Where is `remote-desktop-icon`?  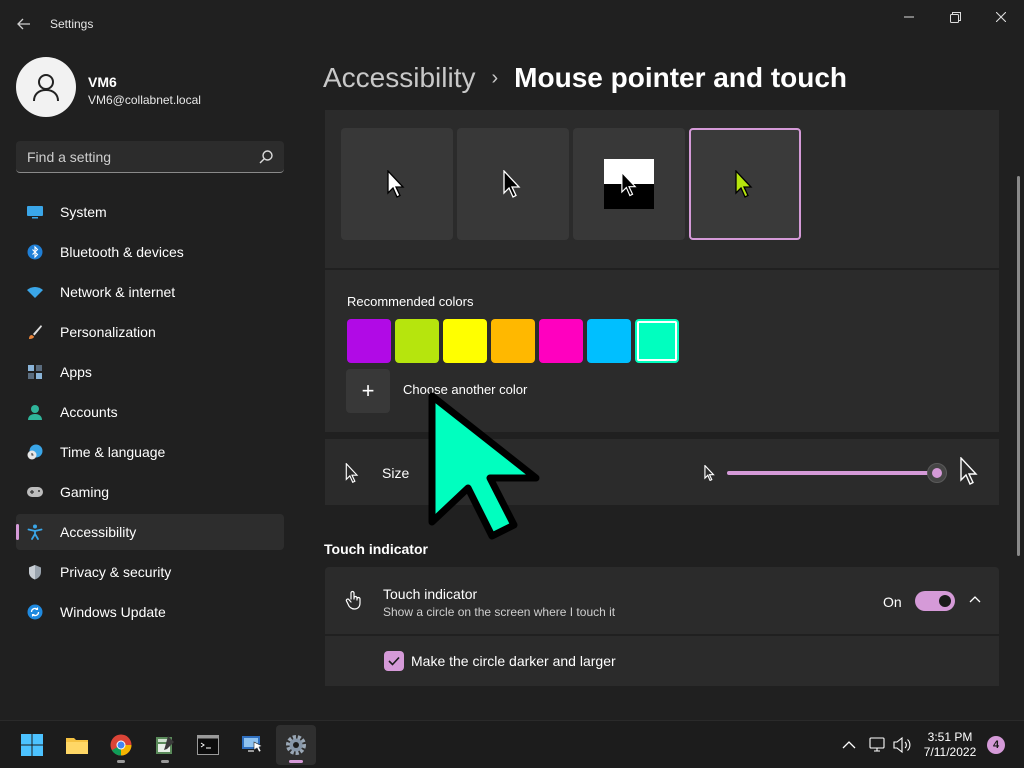 remote-desktop-icon is located at coordinates (252, 744).